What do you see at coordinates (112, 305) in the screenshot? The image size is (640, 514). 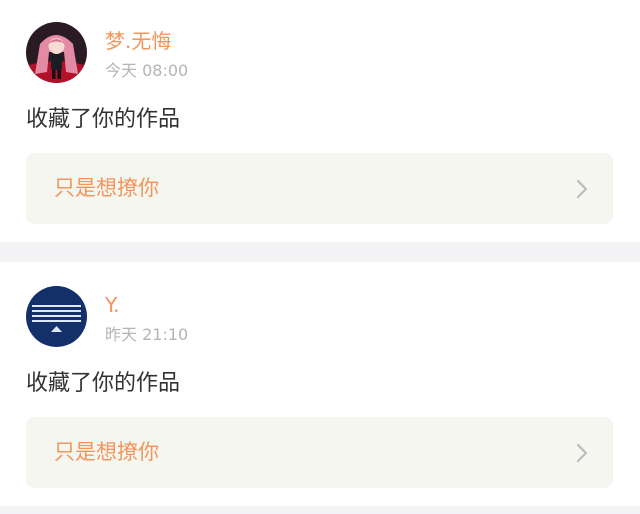 I see `username: Y.` at bounding box center [112, 305].